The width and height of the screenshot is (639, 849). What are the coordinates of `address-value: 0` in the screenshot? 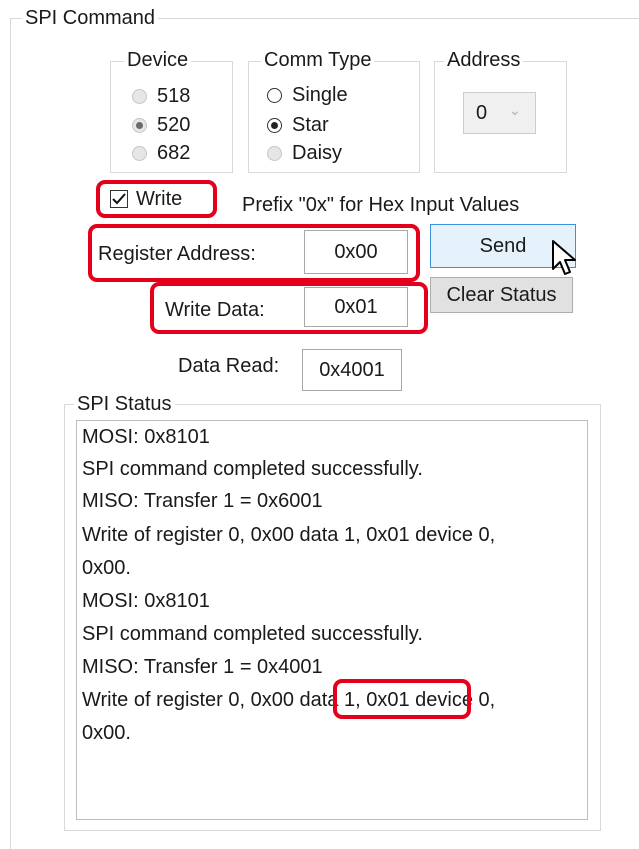 It's located at (482, 113).